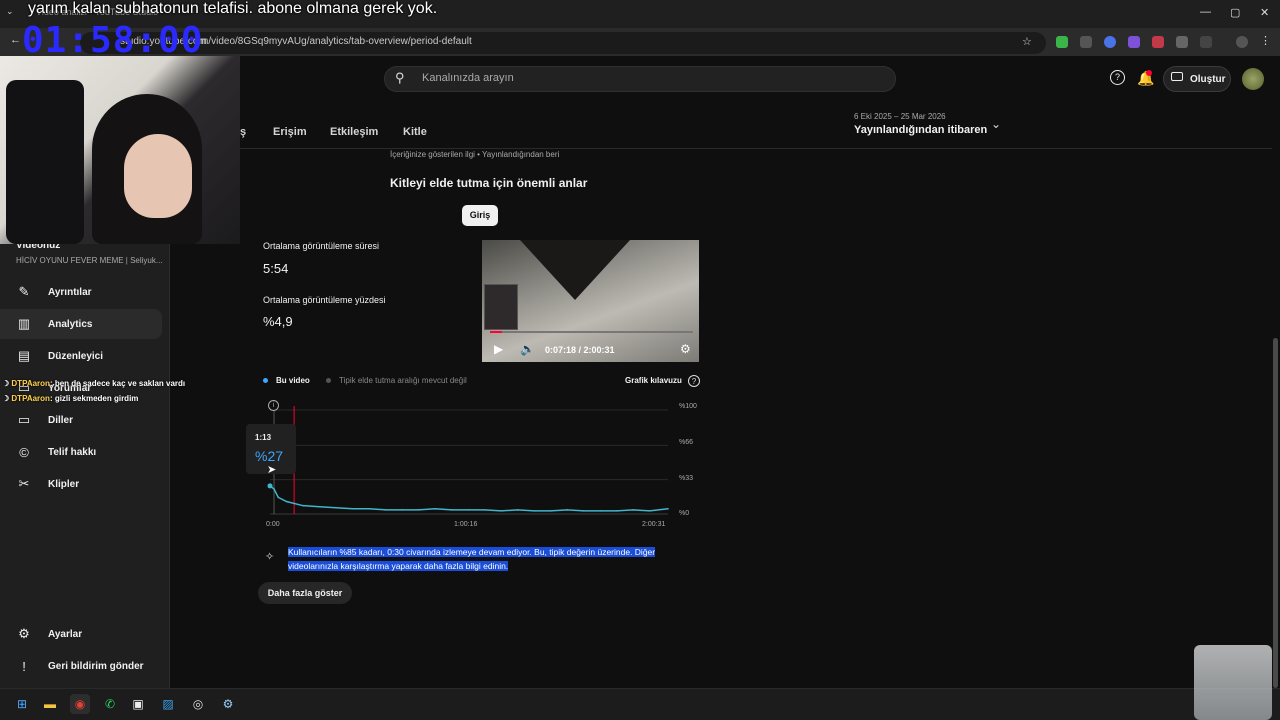  Describe the element at coordinates (24, 633) in the screenshot. I see `gear-icon: ⚙` at that location.